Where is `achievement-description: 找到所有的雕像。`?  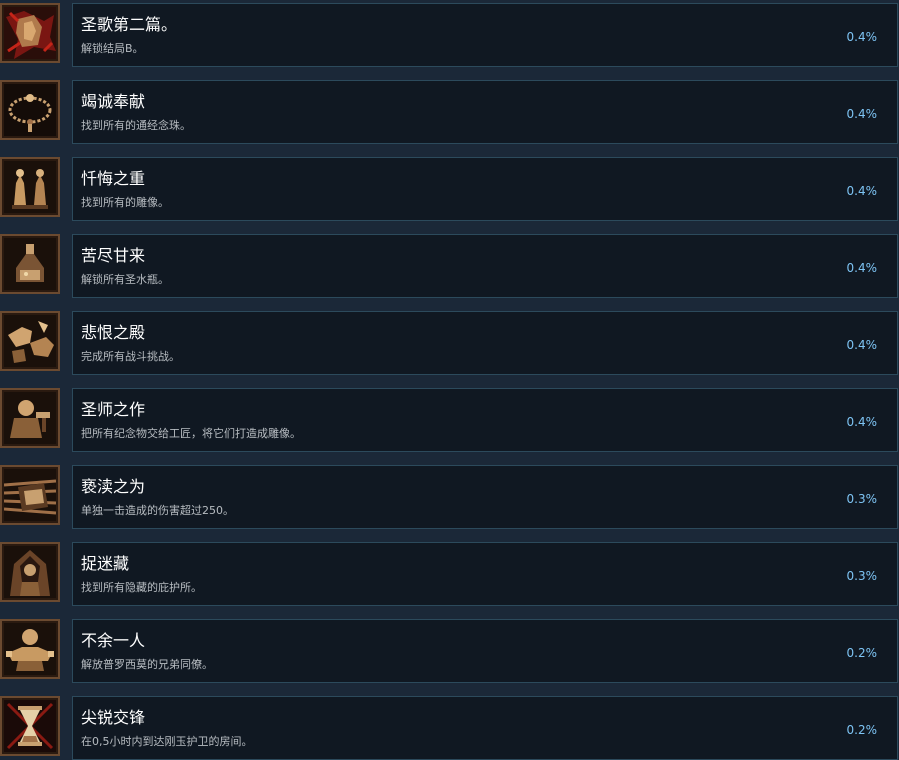 achievement-description: 找到所有的雕像。 is located at coordinates (125, 202).